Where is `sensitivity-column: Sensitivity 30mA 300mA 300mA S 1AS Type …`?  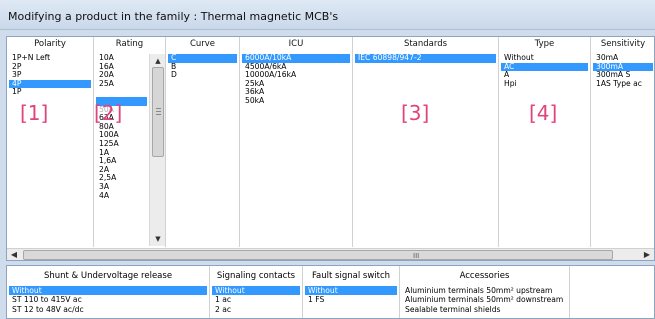 sensitivity-column: Sensitivity 30mA 300mA 300mA S 1AS Type … is located at coordinates (622, 142).